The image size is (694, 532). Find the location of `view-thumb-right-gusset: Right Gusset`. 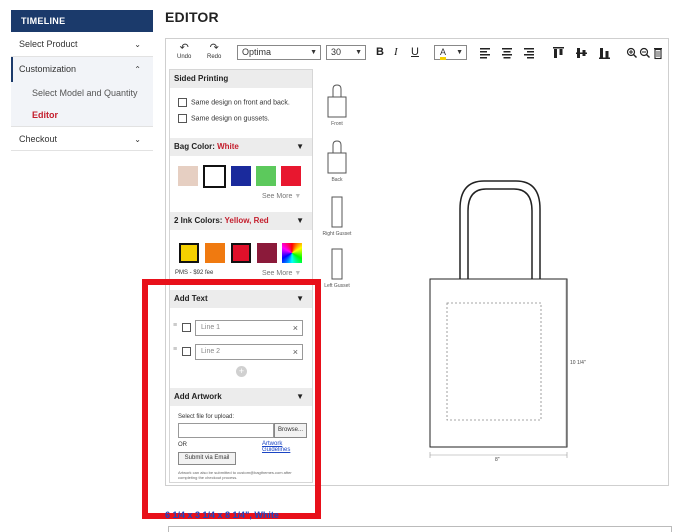

view-thumb-right-gusset: Right Gusset is located at coordinates (337, 215).